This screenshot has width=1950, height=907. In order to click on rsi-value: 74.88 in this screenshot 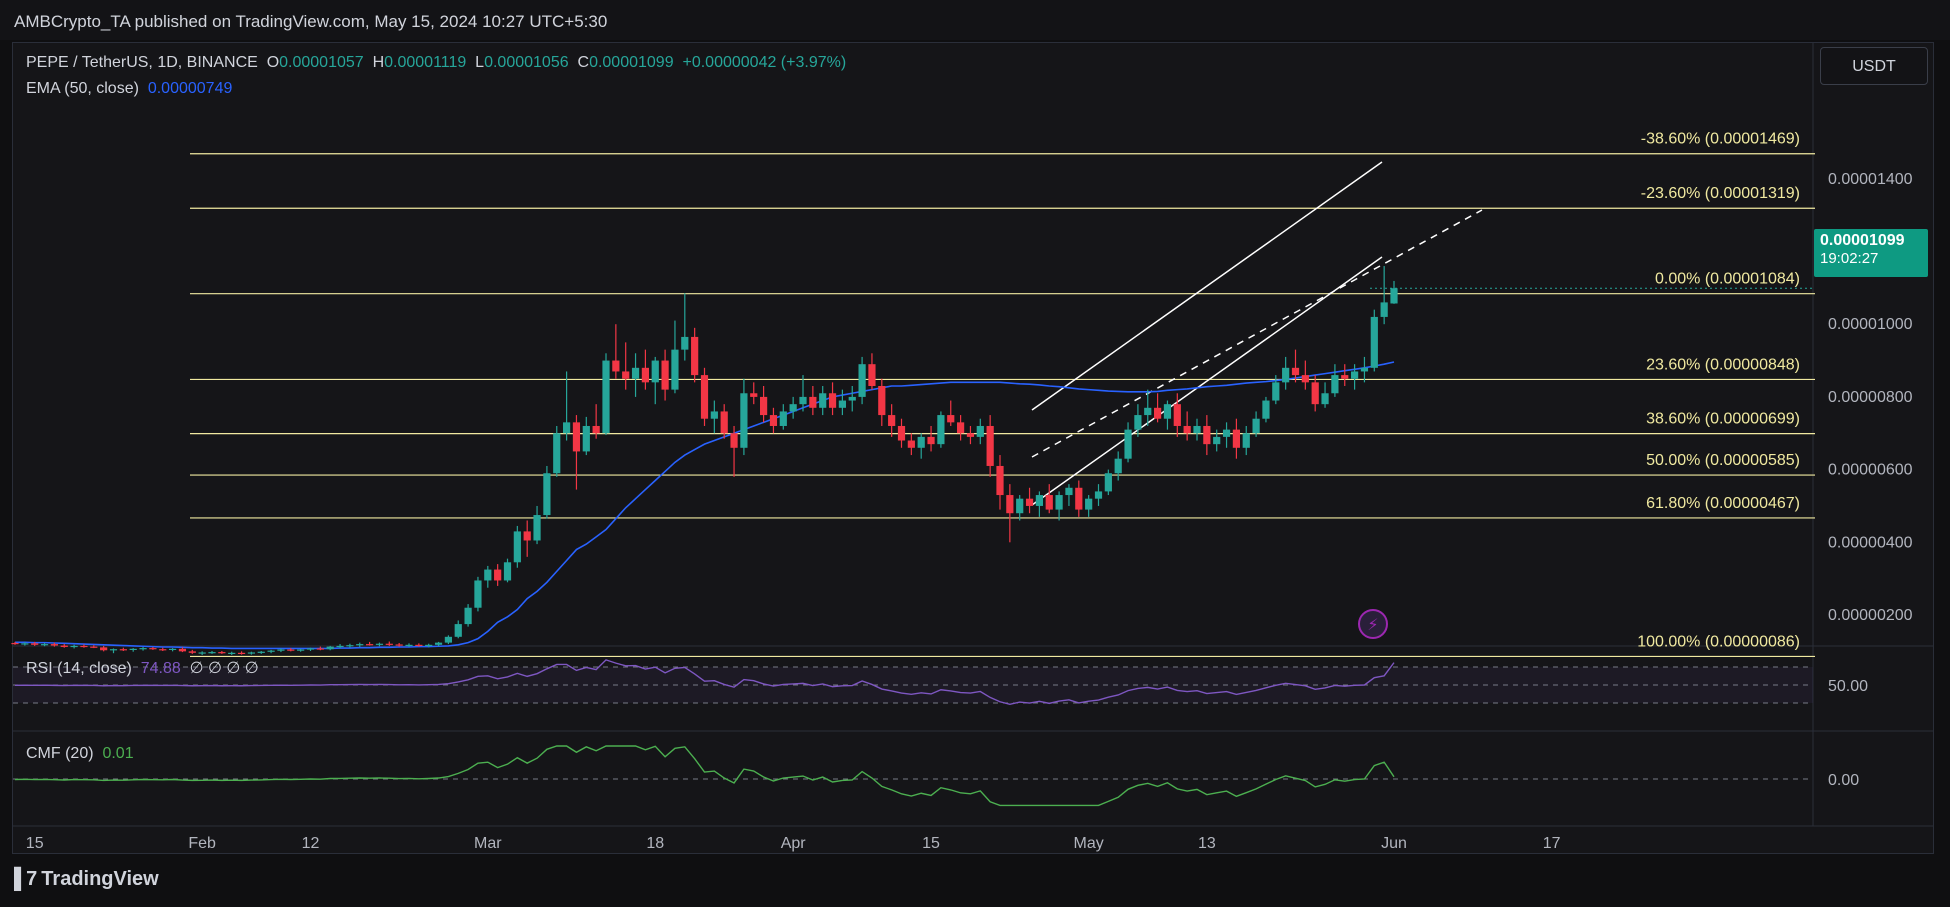, I will do `click(160, 668)`.